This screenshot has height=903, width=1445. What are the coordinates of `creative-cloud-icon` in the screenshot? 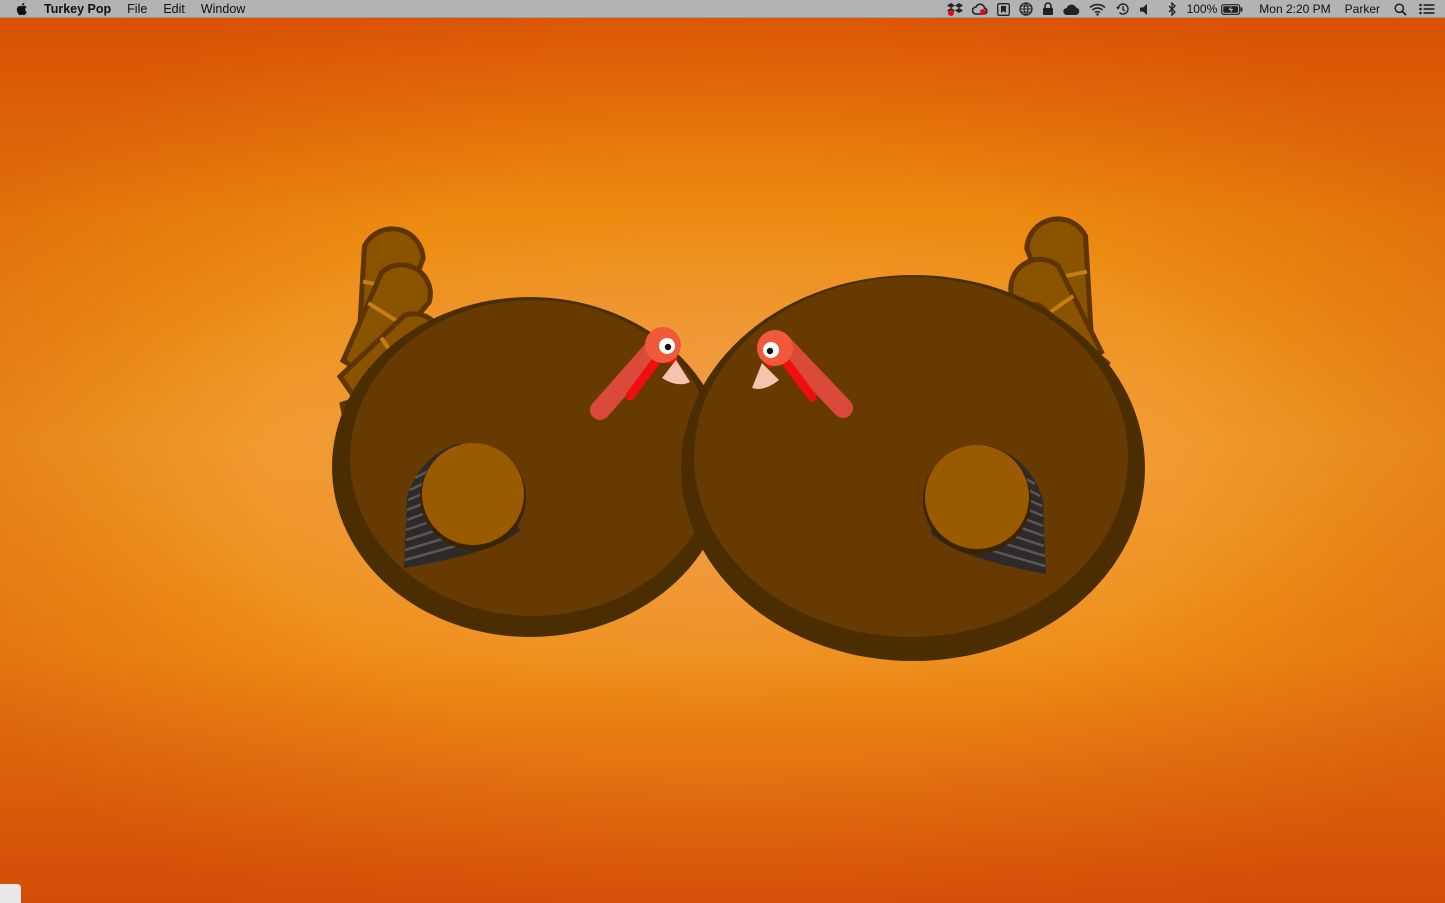 It's located at (979, 9).